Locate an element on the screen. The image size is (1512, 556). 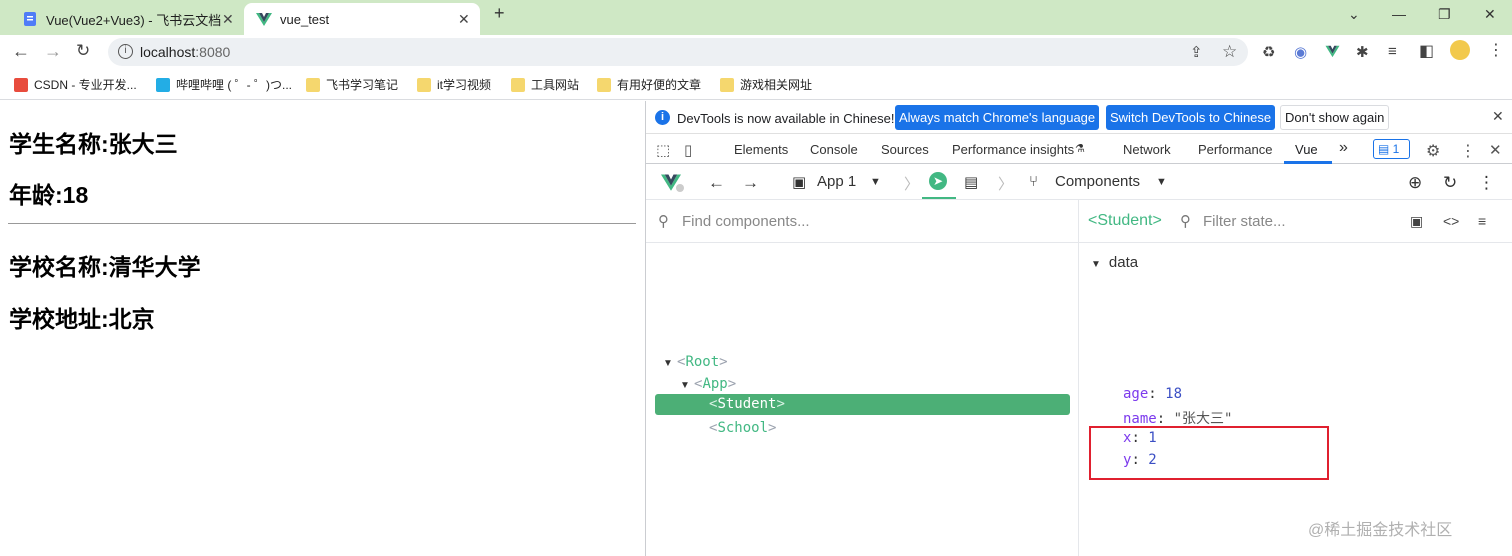
bookmark-folder-articles: 有用好便的文章 is located at coordinates (649, 84).